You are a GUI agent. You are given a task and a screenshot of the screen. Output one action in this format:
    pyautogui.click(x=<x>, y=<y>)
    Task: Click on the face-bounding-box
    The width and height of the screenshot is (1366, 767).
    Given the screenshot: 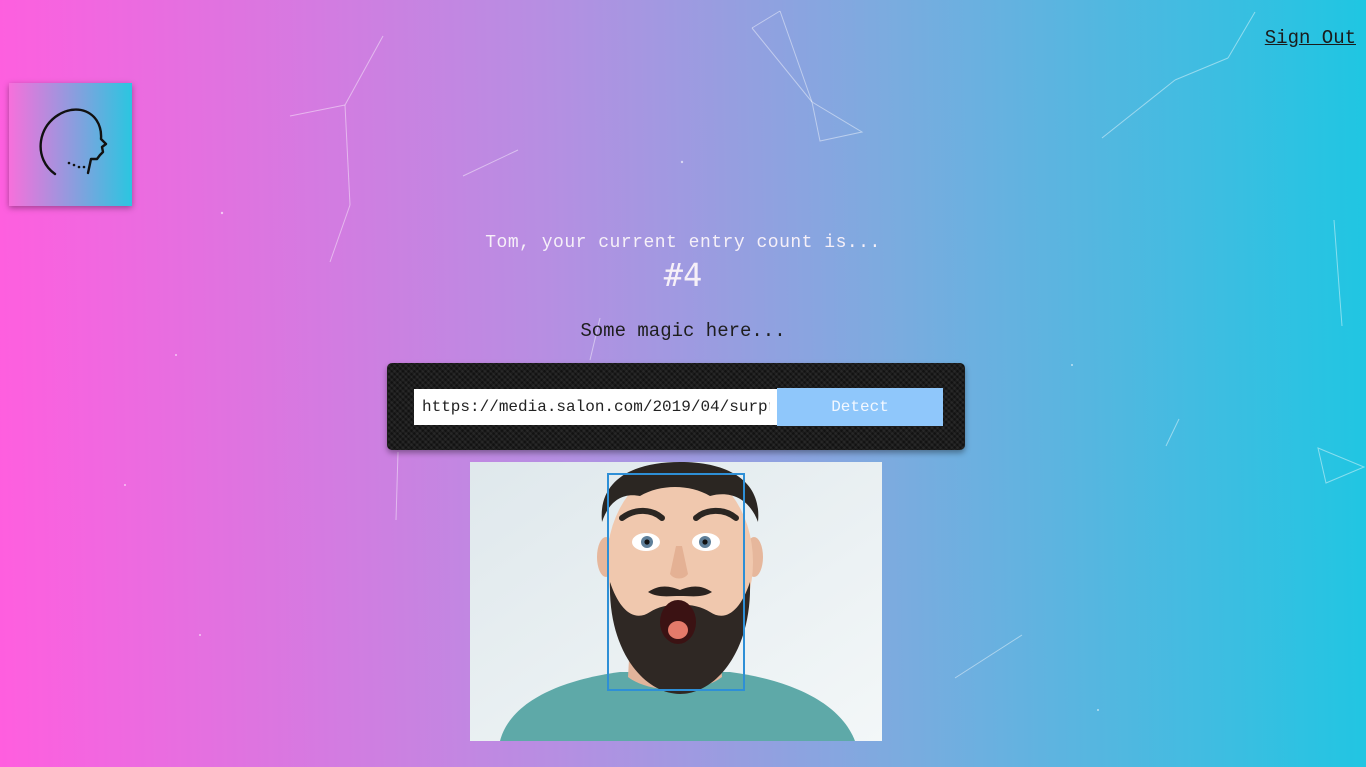 What is the action you would take?
    pyautogui.click(x=676, y=582)
    